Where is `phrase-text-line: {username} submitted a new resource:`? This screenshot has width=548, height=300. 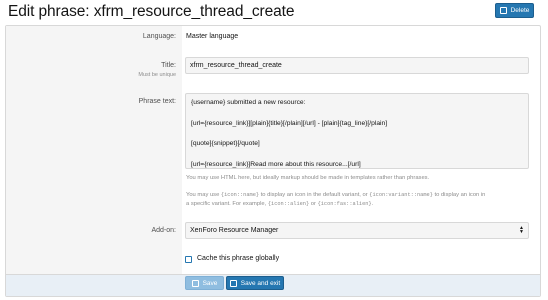
phrase-text-line: {username} submitted a new resource: is located at coordinates (248, 102).